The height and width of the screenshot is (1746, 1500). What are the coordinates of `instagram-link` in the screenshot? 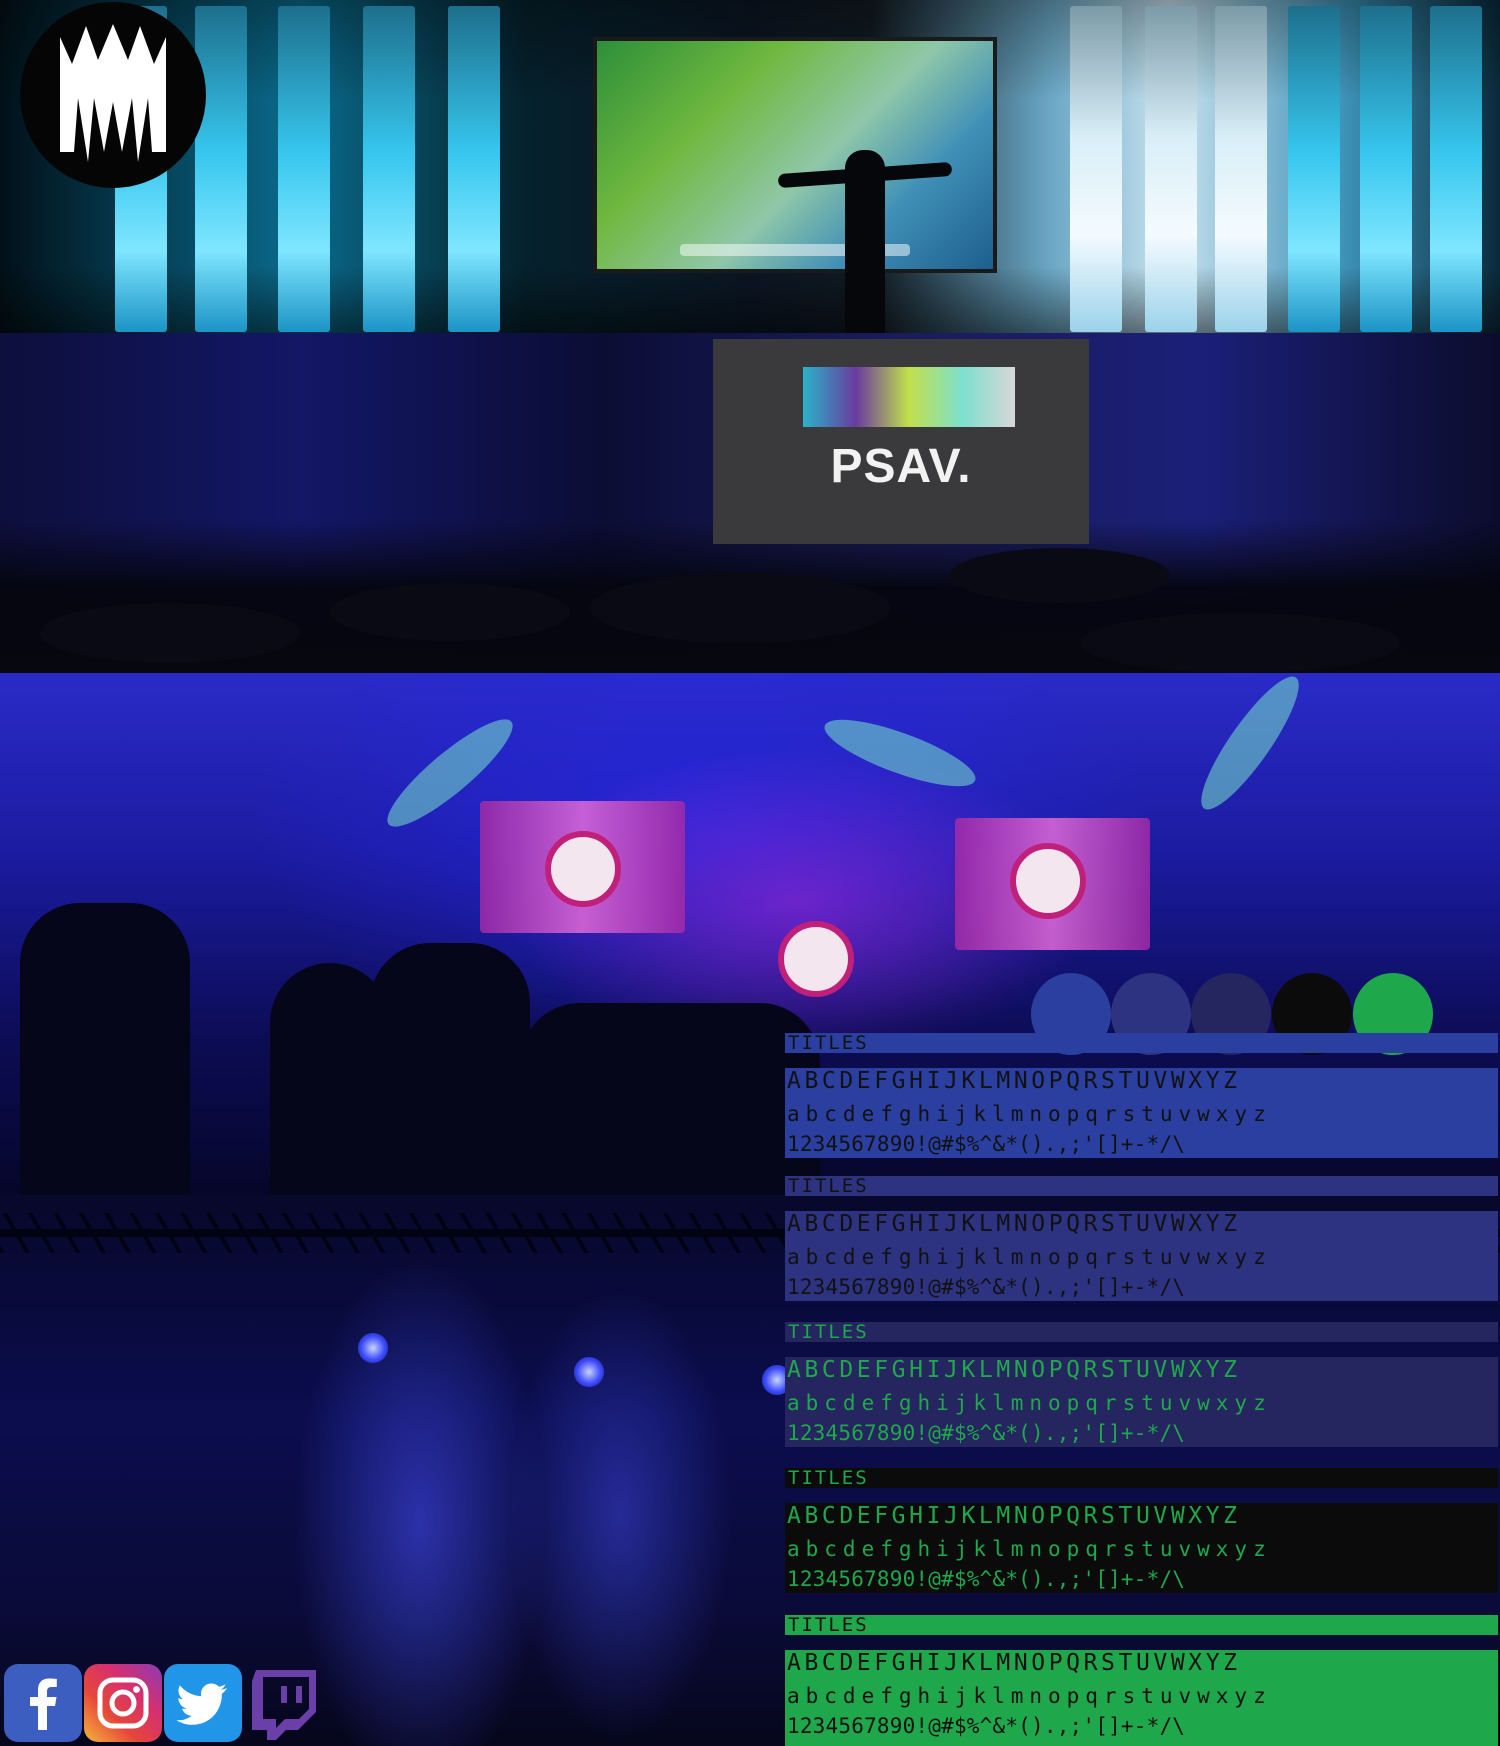 It's located at (123, 1703).